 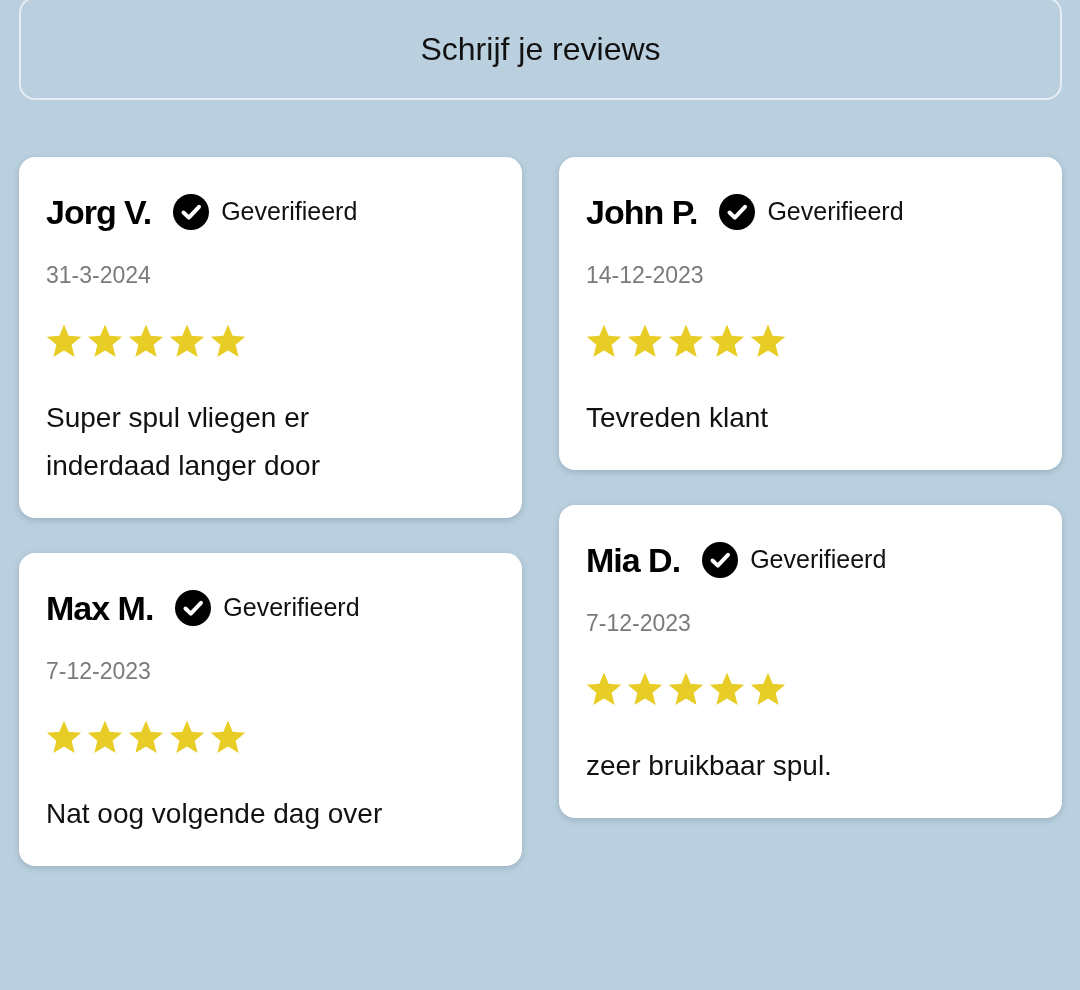 I want to click on reviewer-name: Jorg V., so click(x=99, y=212).